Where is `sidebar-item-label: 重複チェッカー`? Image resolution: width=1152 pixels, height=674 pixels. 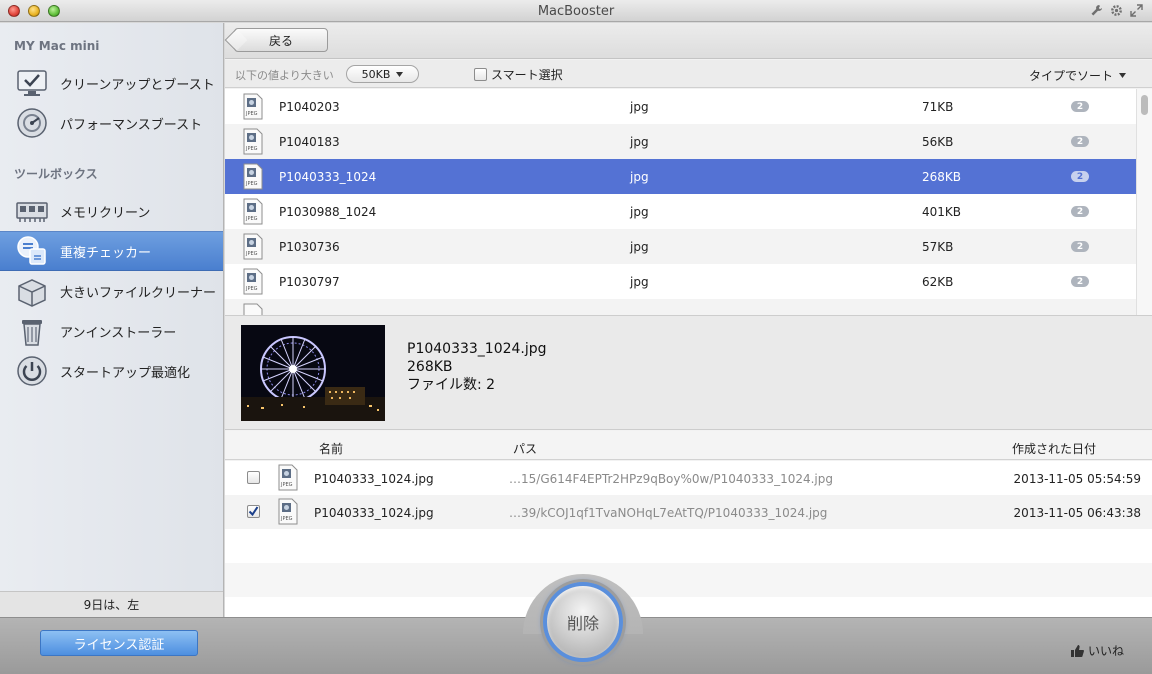 sidebar-item-label: 重複チェッカー is located at coordinates (106, 253).